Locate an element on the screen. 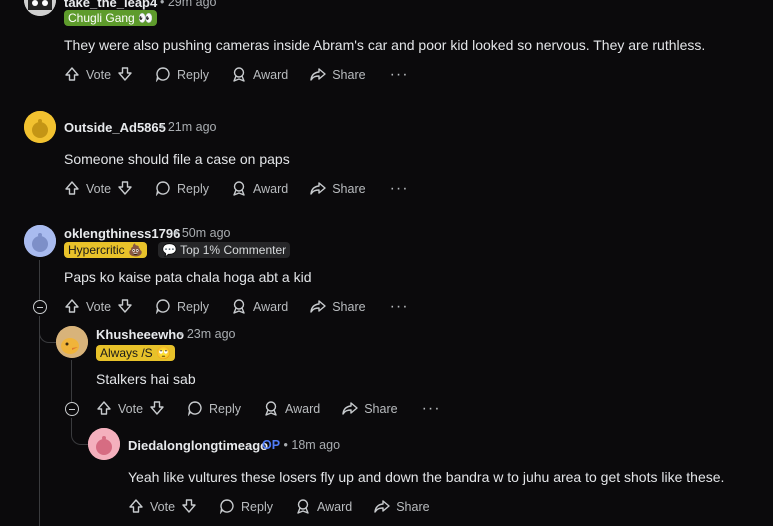  comment-time: • 21m ago is located at coordinates (188, 127).